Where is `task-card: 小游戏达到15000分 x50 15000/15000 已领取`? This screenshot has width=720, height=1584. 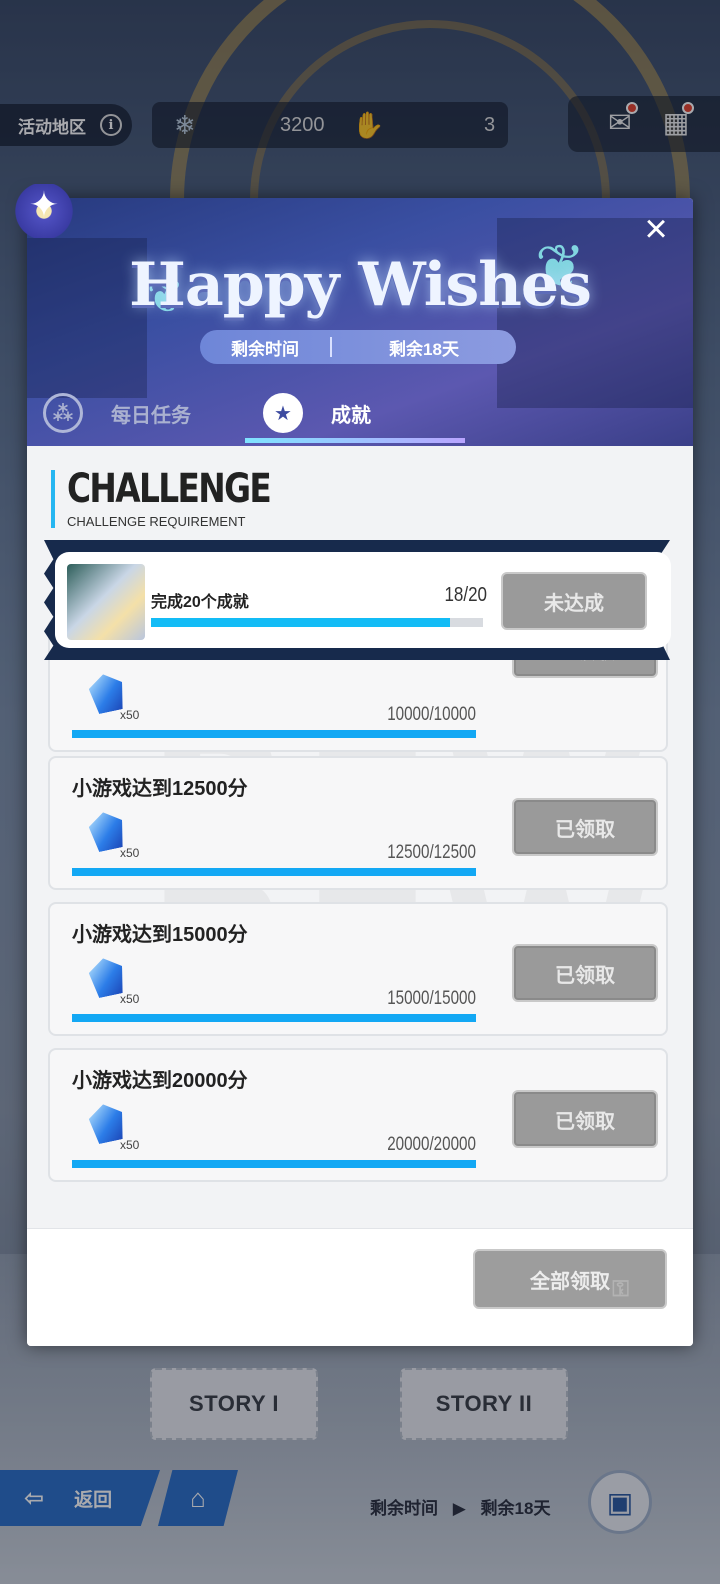
task-card: 小游戏达到15000分 x50 15000/15000 已领取 is located at coordinates (358, 969).